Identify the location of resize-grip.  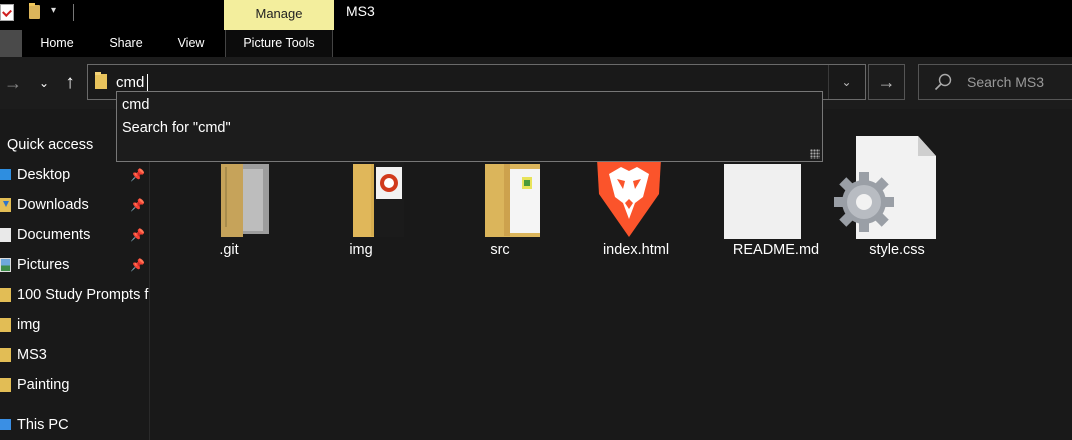
(815, 154).